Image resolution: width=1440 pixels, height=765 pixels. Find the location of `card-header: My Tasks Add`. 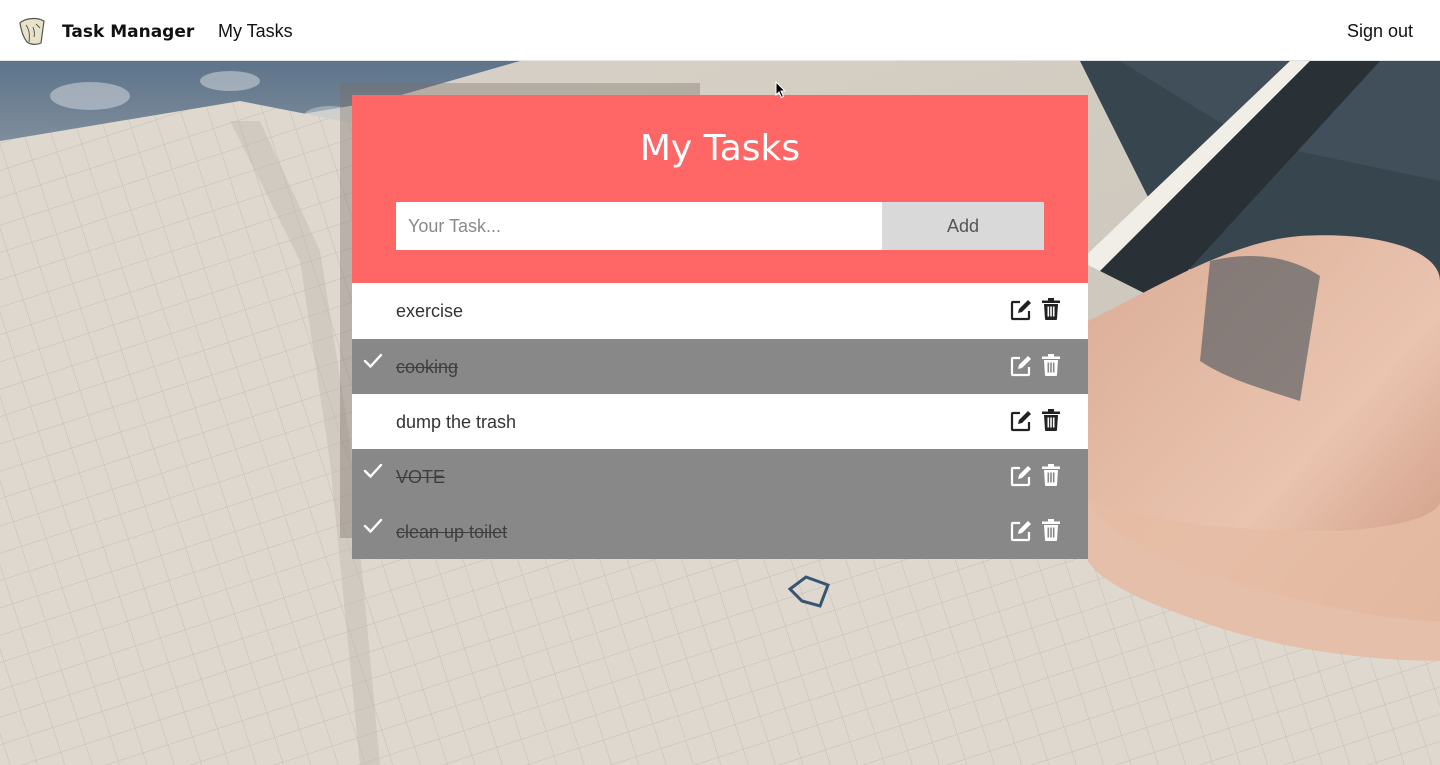

card-header: My Tasks Add is located at coordinates (720, 189).